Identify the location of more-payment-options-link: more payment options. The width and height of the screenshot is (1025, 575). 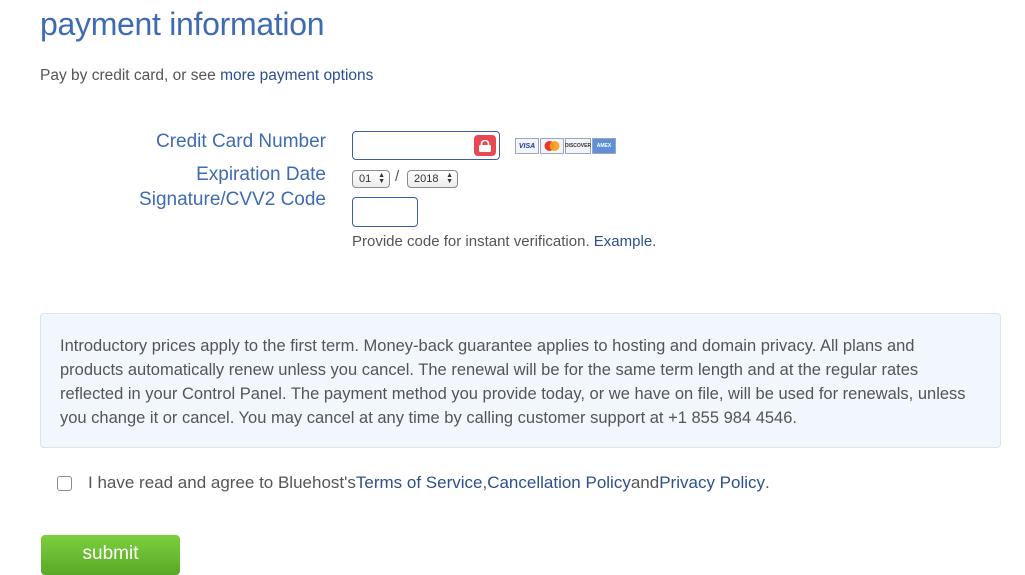
(296, 75).